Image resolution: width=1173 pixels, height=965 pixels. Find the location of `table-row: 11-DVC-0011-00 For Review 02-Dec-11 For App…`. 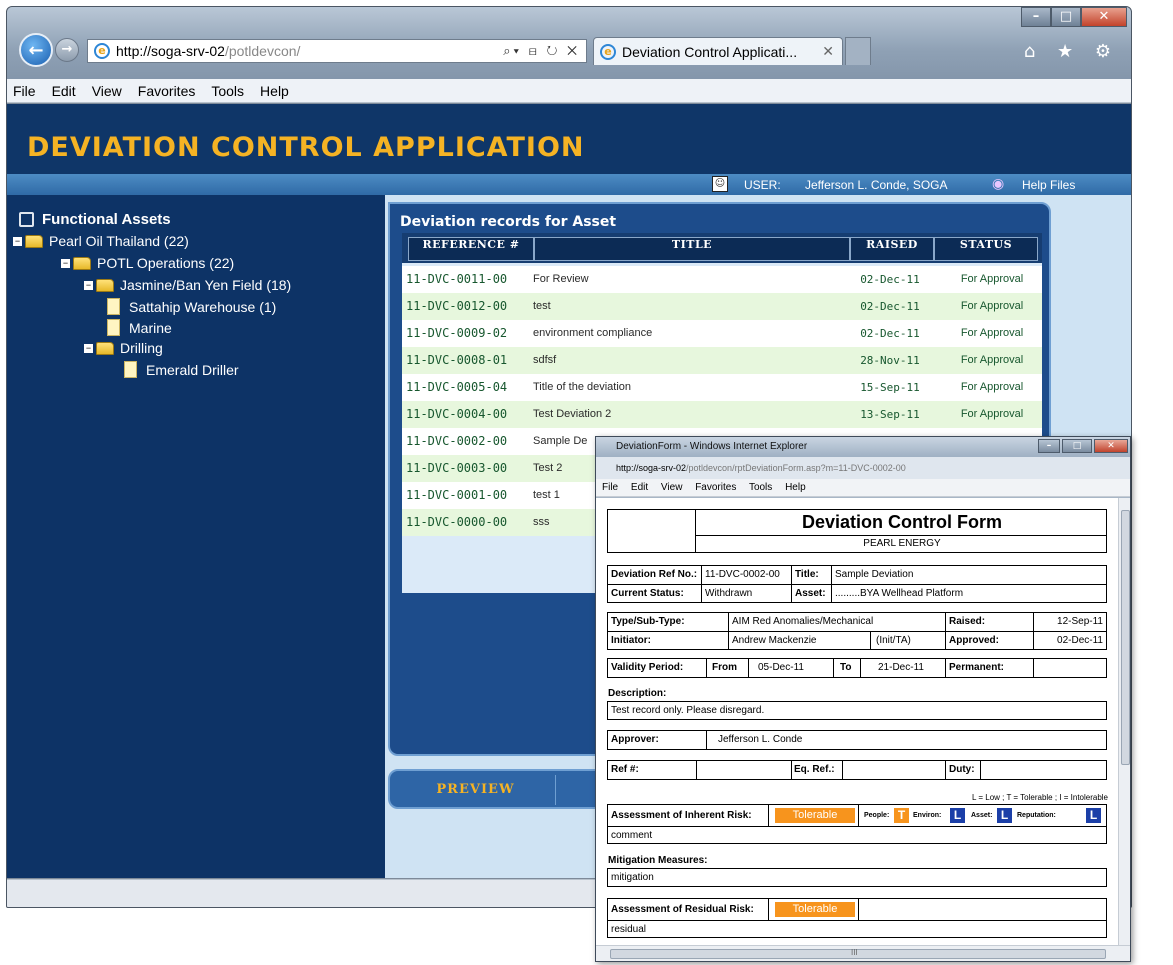

table-row: 11-DVC-0011-00 For Review 02-Dec-11 For App… is located at coordinates (722, 279).